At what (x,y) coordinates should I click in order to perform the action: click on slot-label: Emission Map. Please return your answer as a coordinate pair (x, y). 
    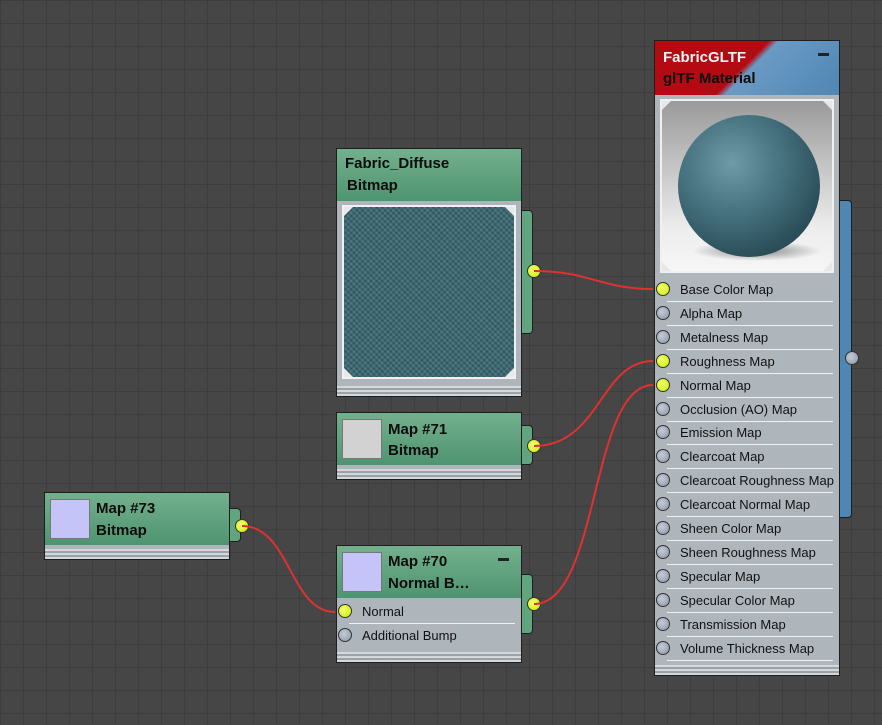
    Looking at the image, I should click on (721, 433).